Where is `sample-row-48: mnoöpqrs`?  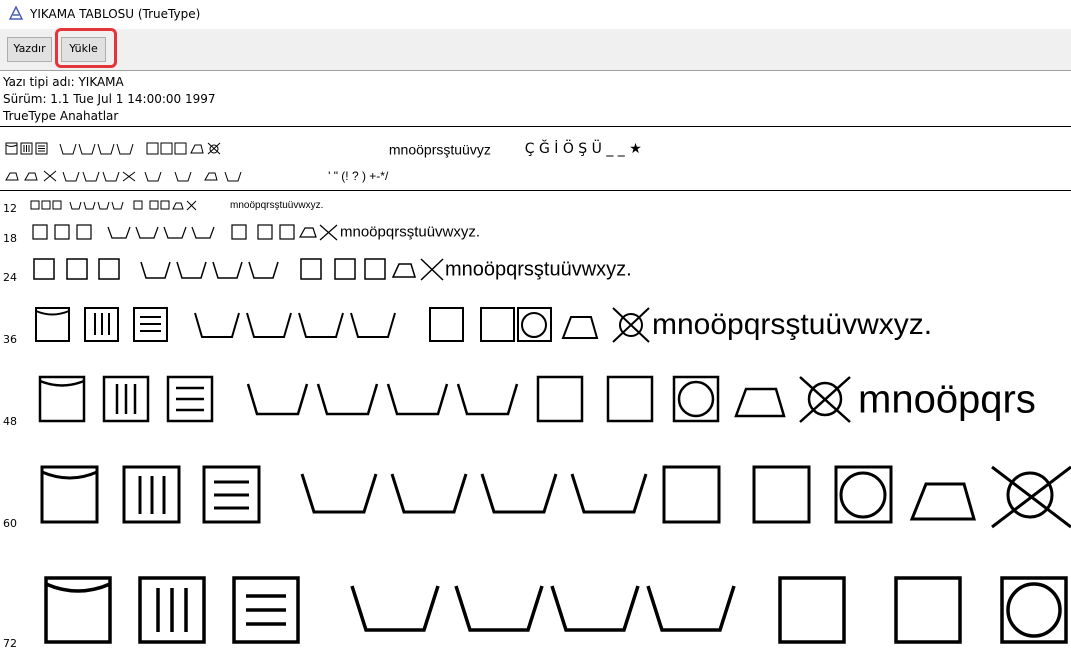 sample-row-48: mnoöpqrs is located at coordinates (537, 400).